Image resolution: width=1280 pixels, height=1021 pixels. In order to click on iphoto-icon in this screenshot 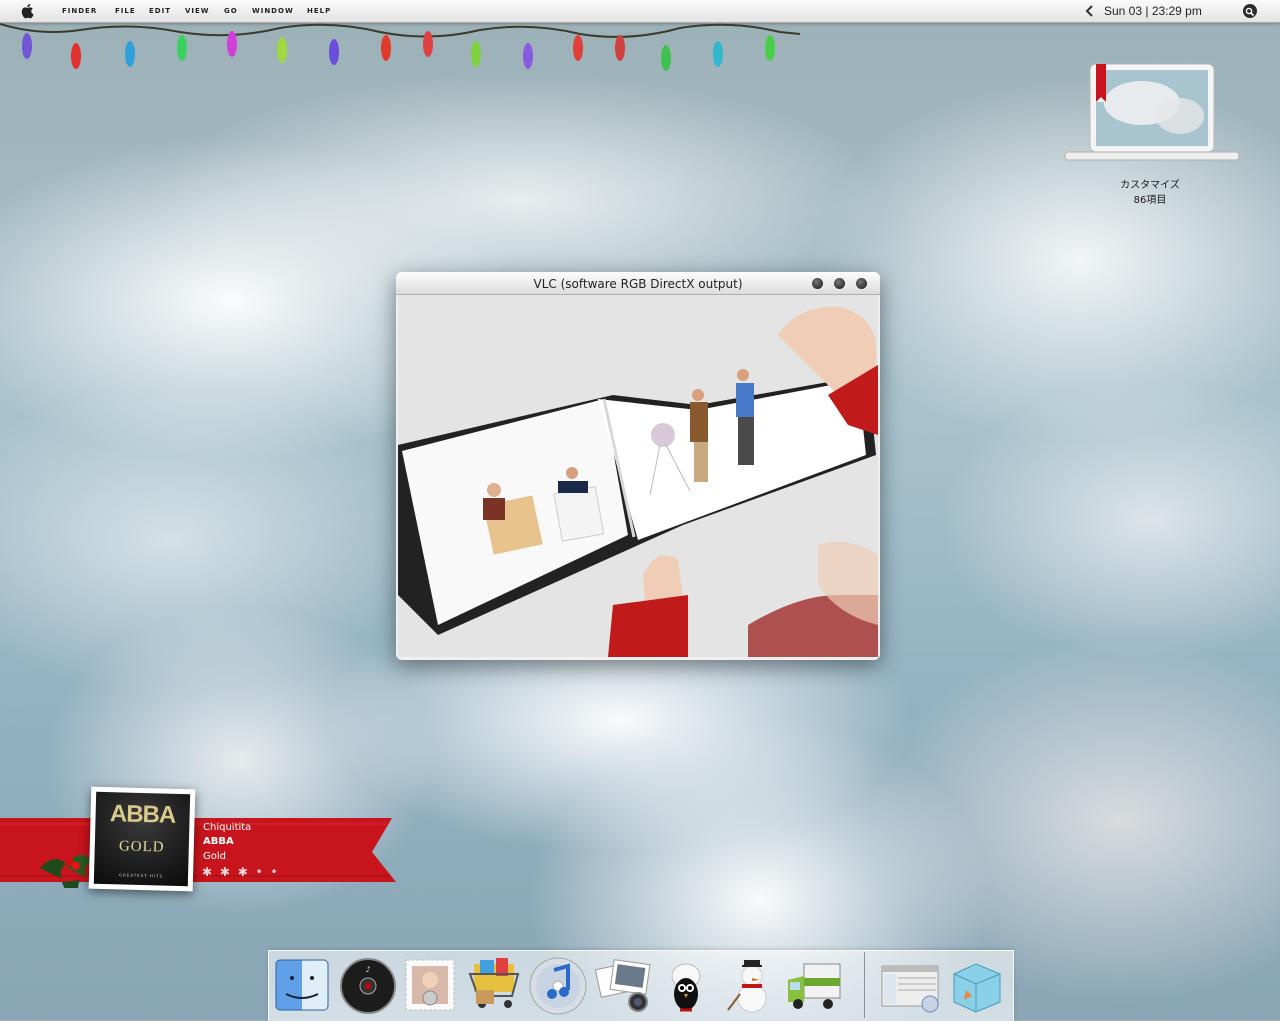, I will do `click(624, 985)`.